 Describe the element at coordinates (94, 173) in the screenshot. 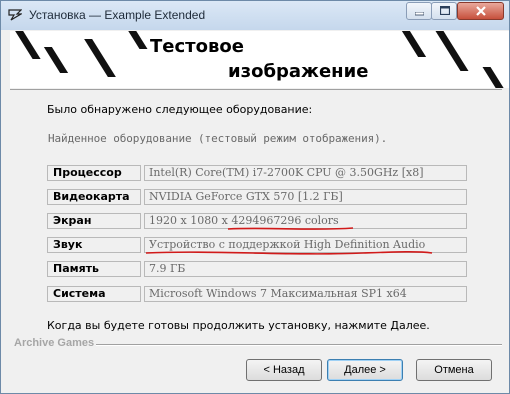

I see `hardware-label: Процессор` at that location.